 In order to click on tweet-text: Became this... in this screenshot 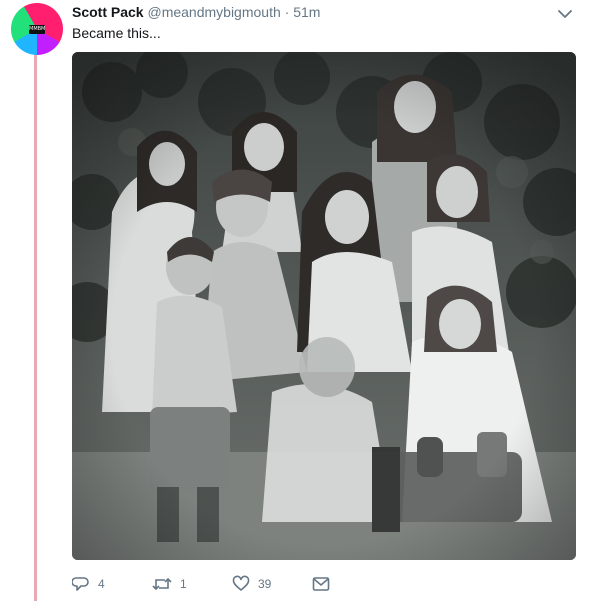, I will do `click(116, 33)`.